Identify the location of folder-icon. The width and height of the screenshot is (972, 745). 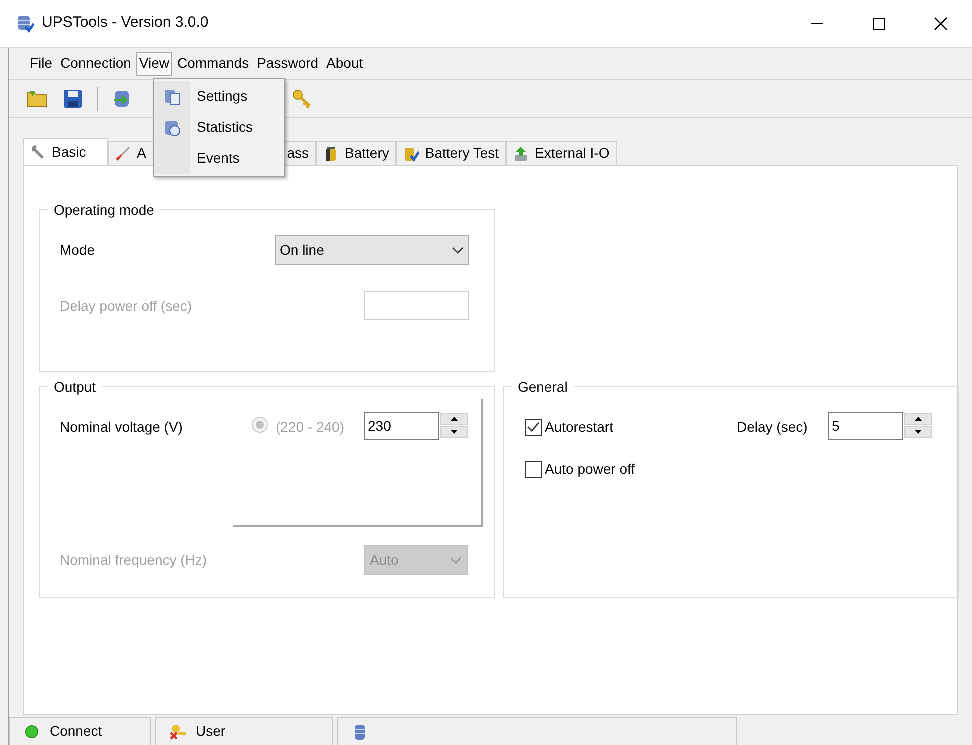
(38, 98).